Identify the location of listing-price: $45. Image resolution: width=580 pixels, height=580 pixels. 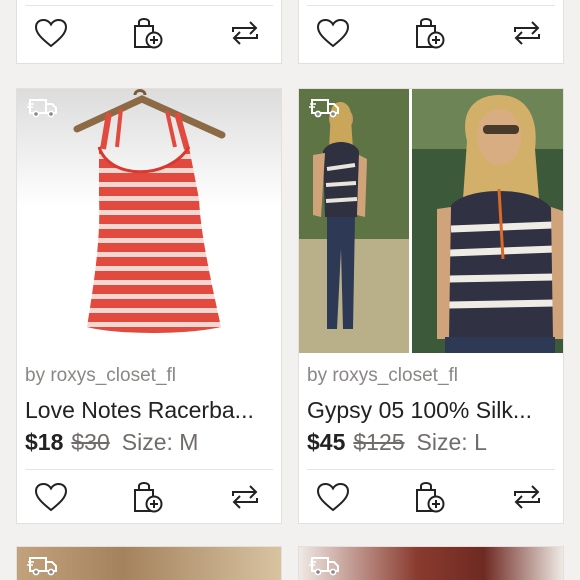
(326, 442).